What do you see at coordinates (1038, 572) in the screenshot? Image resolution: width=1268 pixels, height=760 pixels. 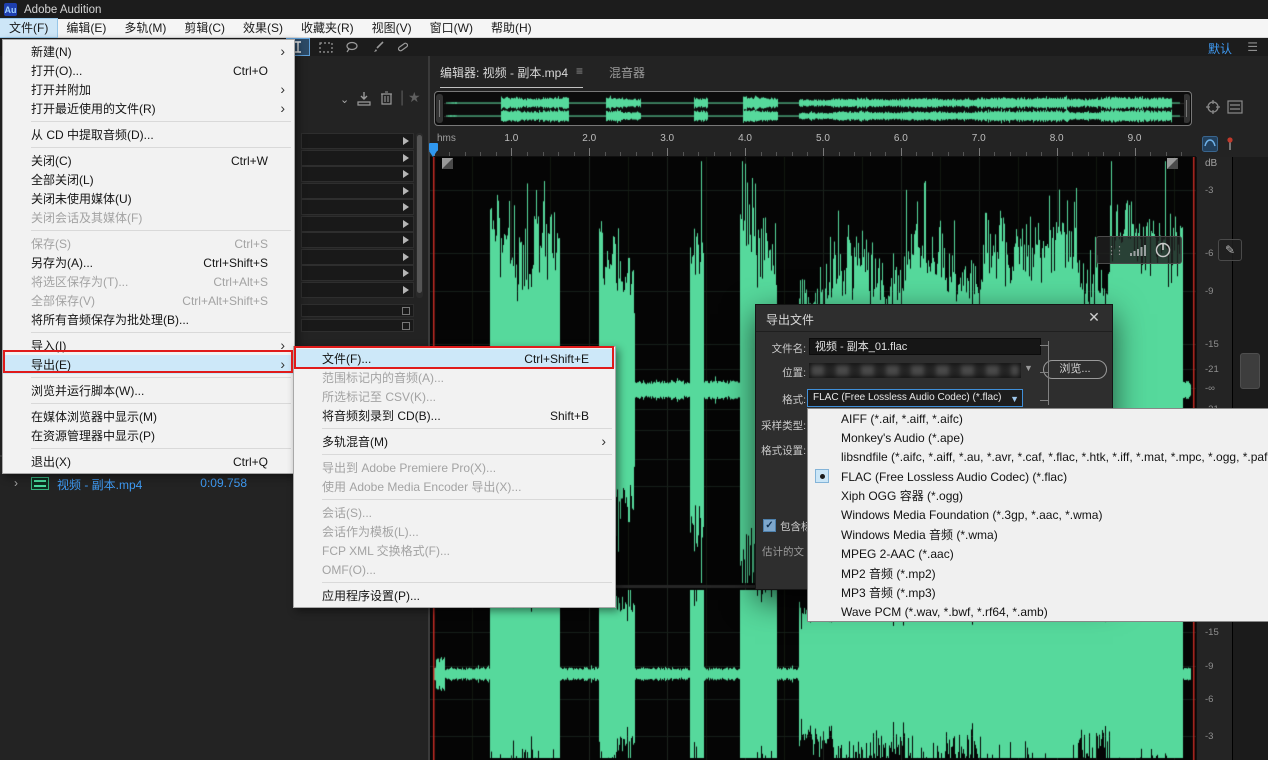 I see `format-option-8: MP2 音频 (*.mp2)` at bounding box center [1038, 572].